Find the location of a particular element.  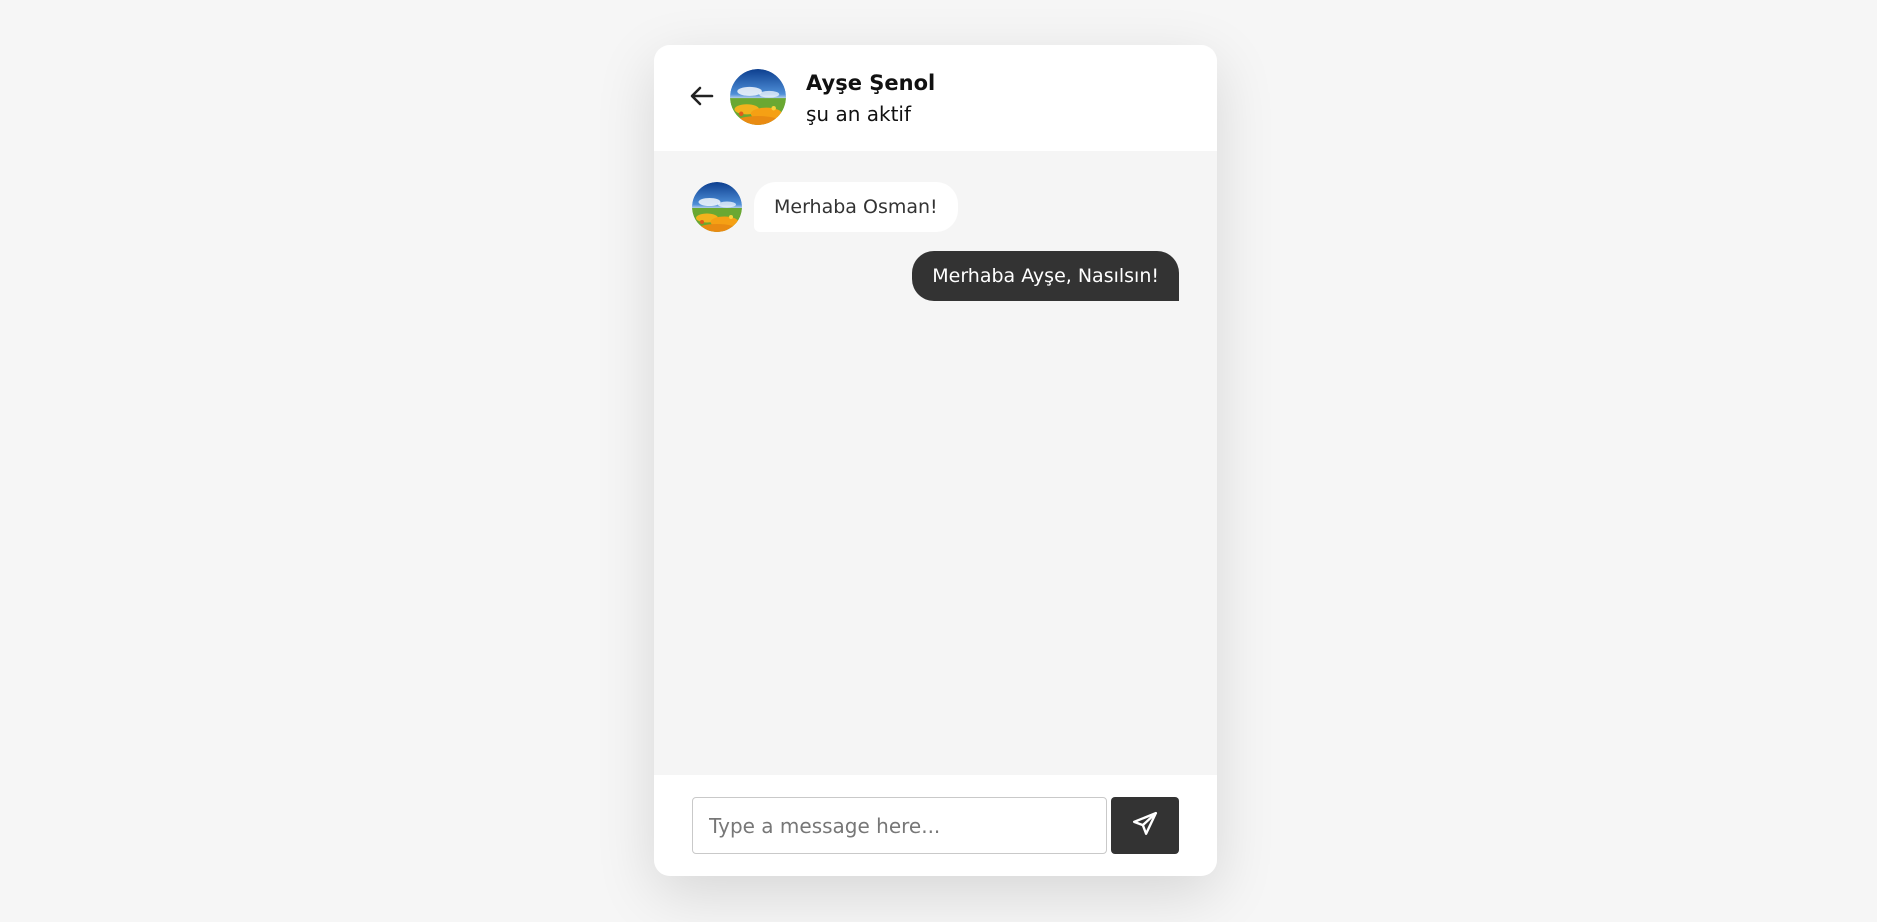

back-button is located at coordinates (702, 98).